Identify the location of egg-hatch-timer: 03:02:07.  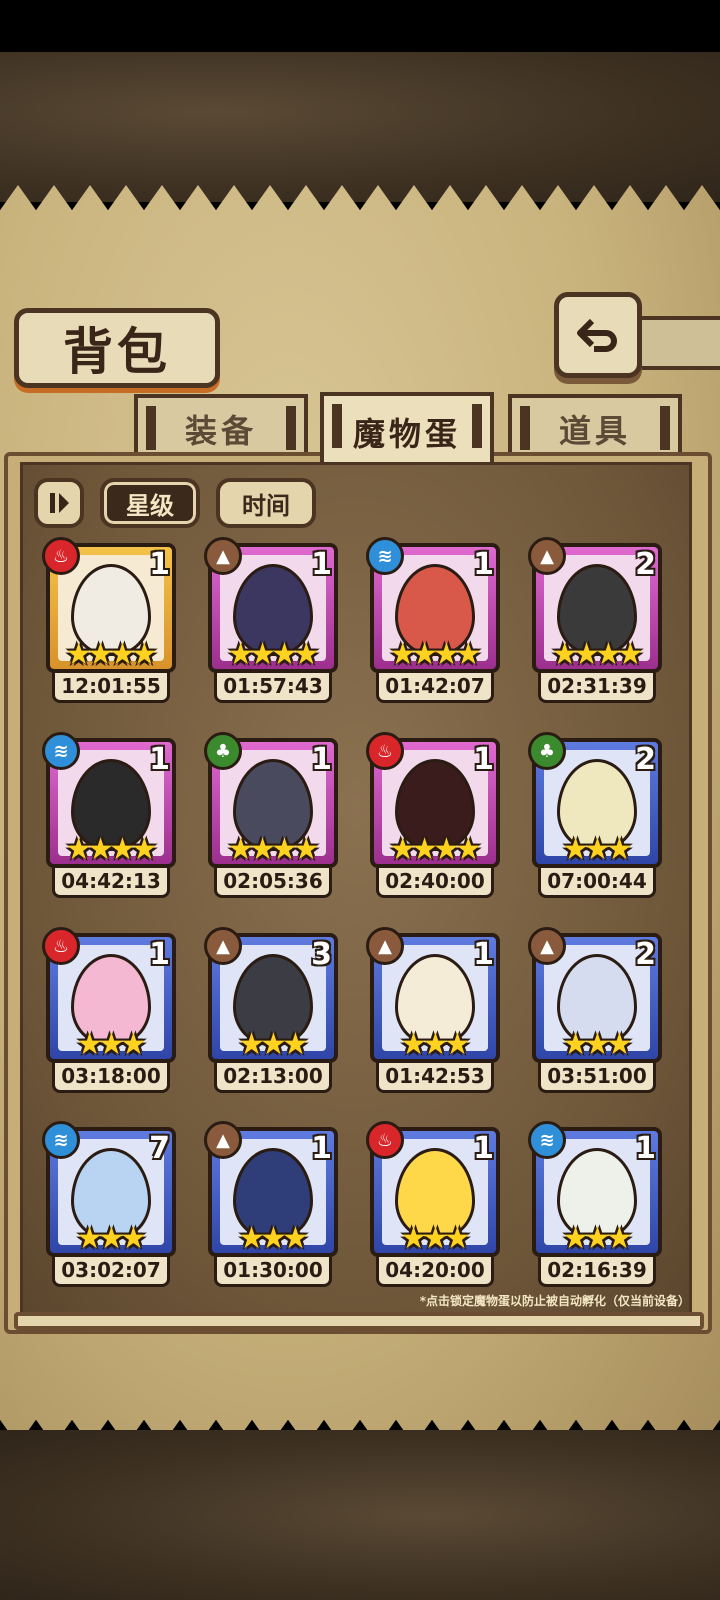
(111, 1272).